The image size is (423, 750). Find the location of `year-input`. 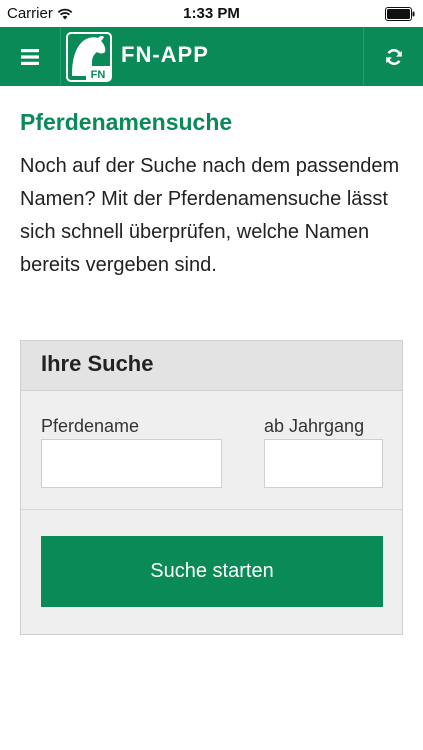

year-input is located at coordinates (323, 463).